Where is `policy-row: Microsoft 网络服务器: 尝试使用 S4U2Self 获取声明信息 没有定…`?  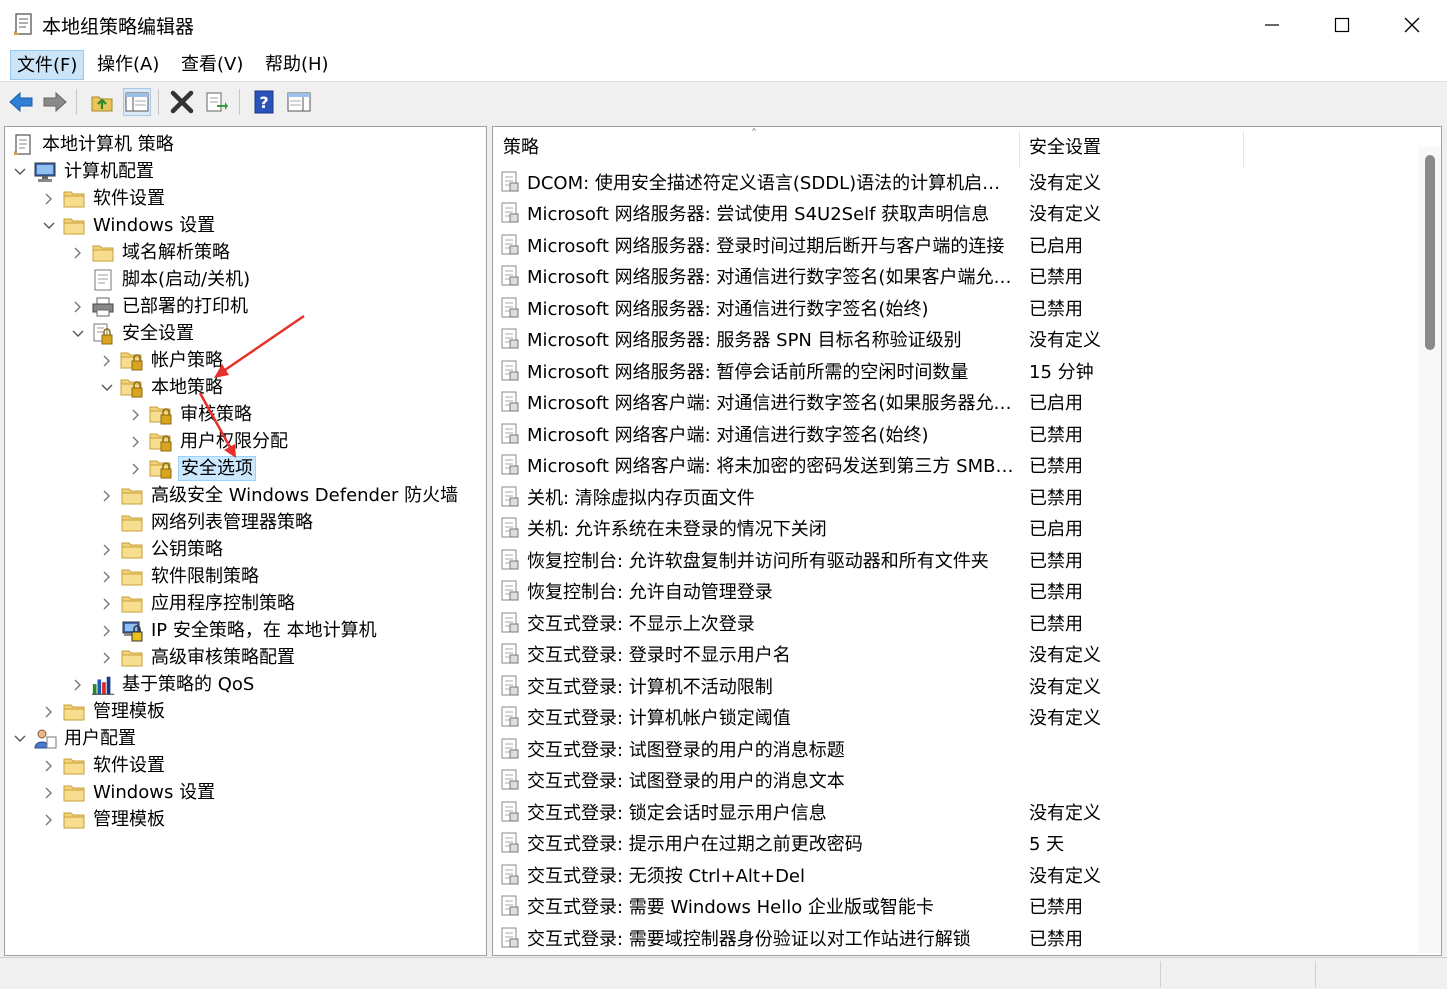
policy-row: Microsoft 网络服务器: 尝试使用 S4U2Self 获取声明信息 没有定… is located at coordinates (800, 213).